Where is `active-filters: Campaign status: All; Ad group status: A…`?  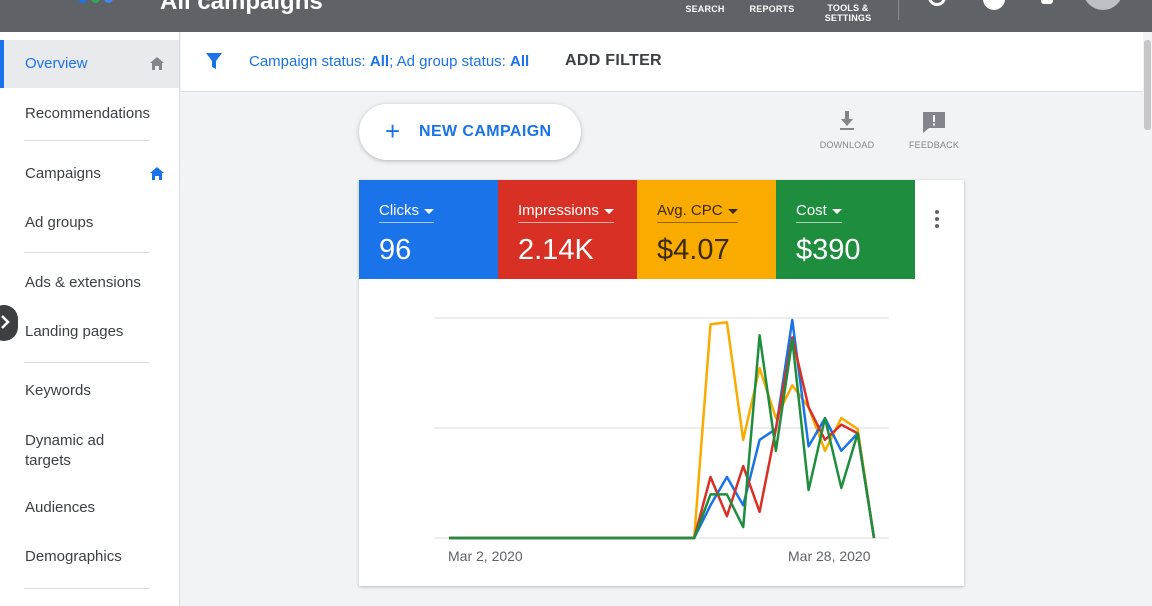
active-filters: Campaign status: All; Ad group status: A… is located at coordinates (389, 61).